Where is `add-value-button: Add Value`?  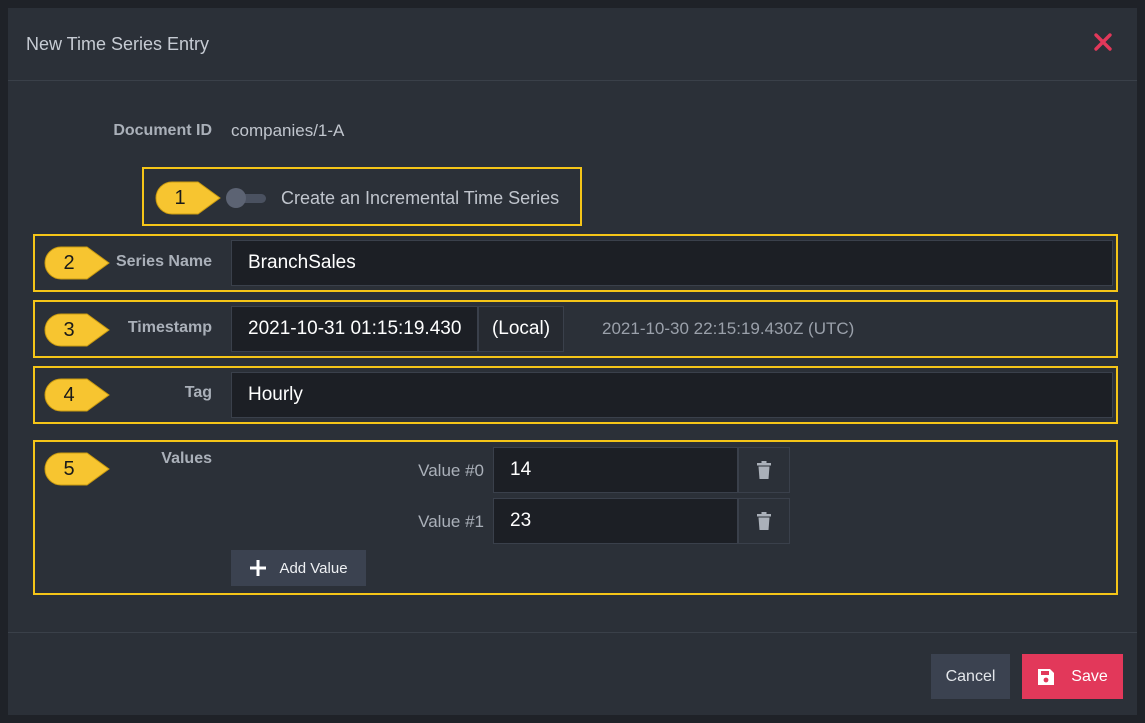 add-value-button: Add Value is located at coordinates (298, 568).